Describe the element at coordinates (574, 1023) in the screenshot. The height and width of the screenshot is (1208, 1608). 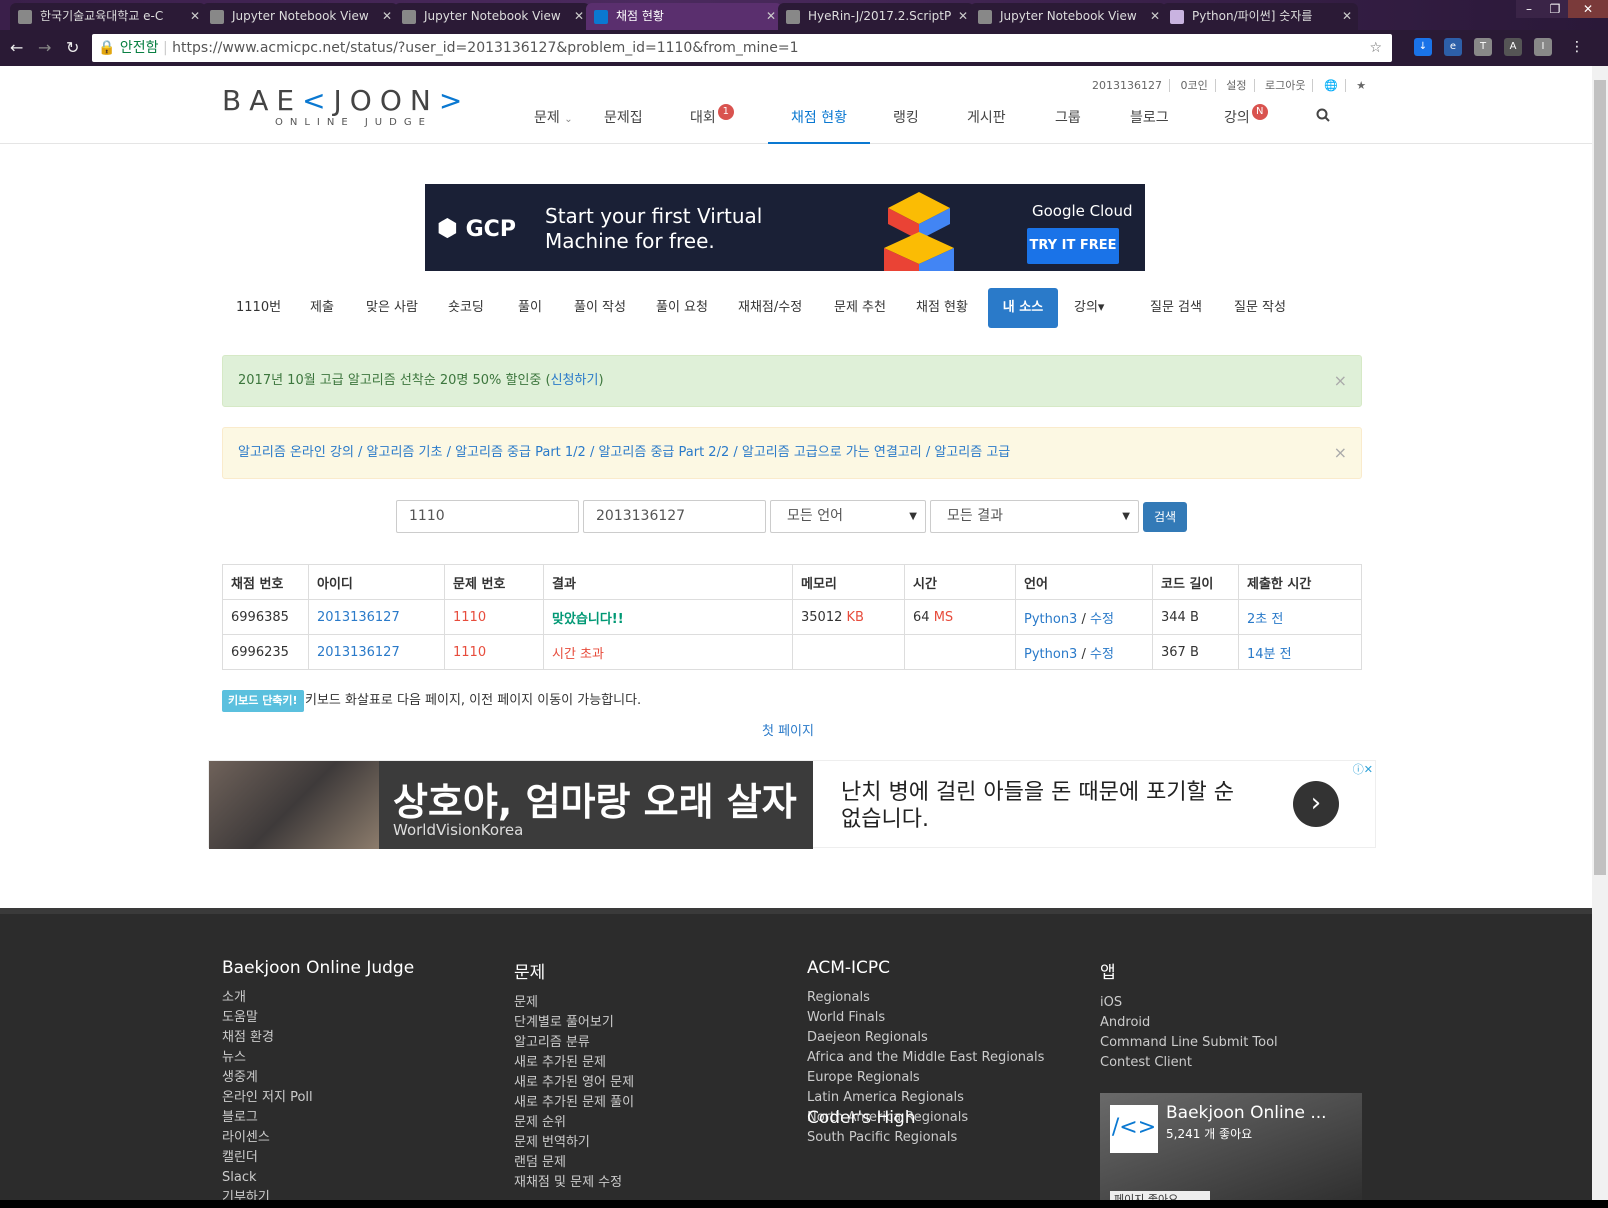
I see `footer-link: 단계별로 풀어보기` at that location.